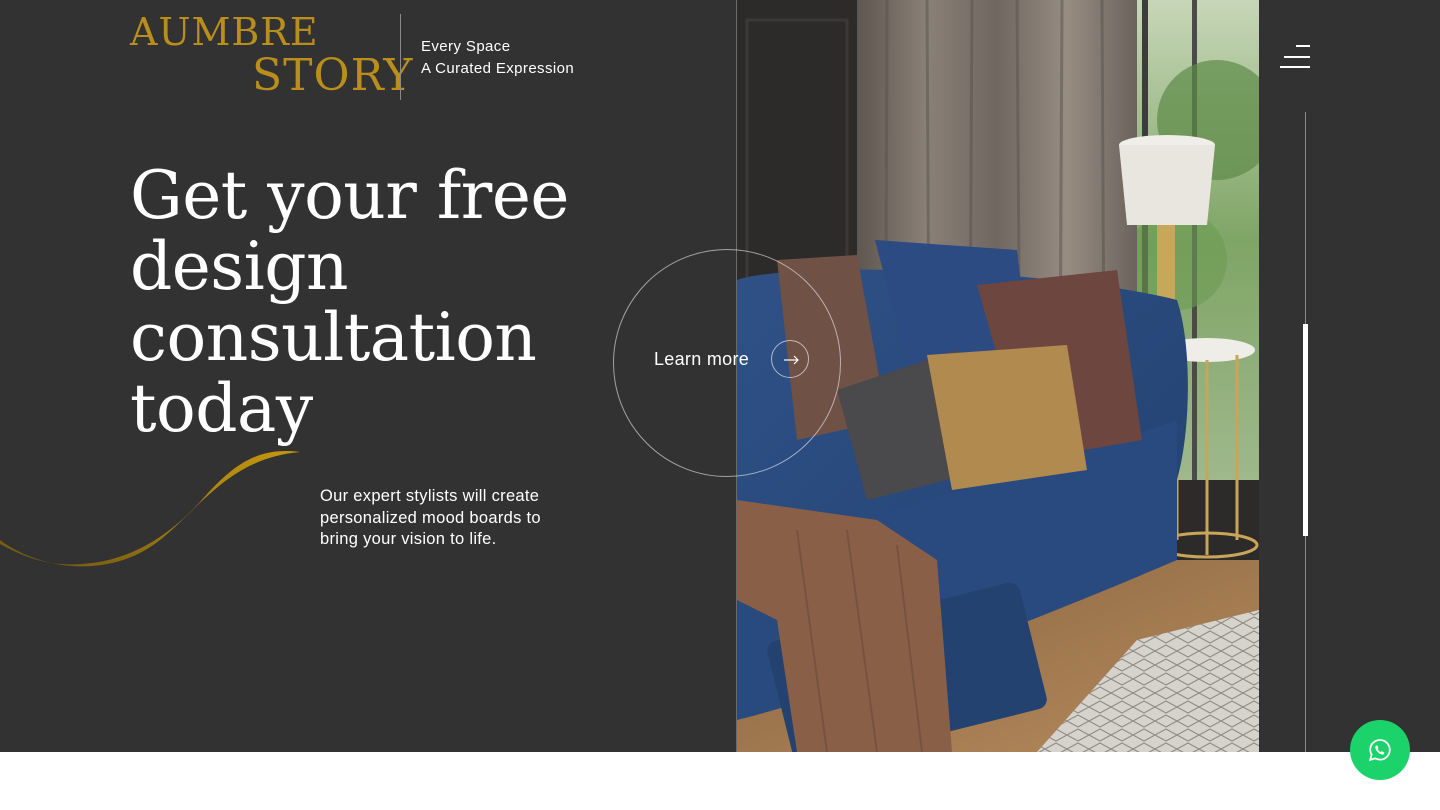 The width and height of the screenshot is (1440, 810). What do you see at coordinates (790, 359) in the screenshot?
I see `arrow-right-icon` at bounding box center [790, 359].